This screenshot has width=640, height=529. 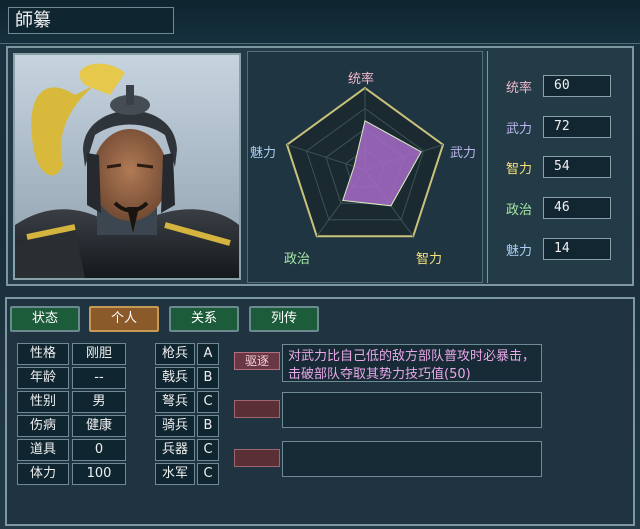 I want to click on personal-value-stamina: 100, so click(x=99, y=474).